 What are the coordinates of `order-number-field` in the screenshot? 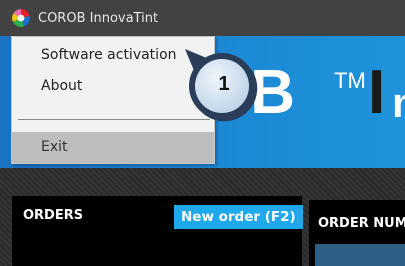 It's located at (360, 255).